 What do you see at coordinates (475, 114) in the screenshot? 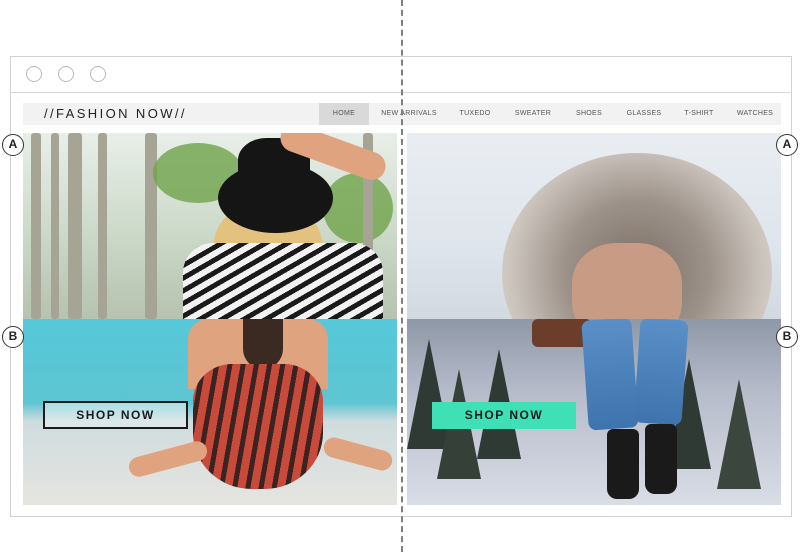
I see `nav-item-tuxedo: TUXEDO` at bounding box center [475, 114].